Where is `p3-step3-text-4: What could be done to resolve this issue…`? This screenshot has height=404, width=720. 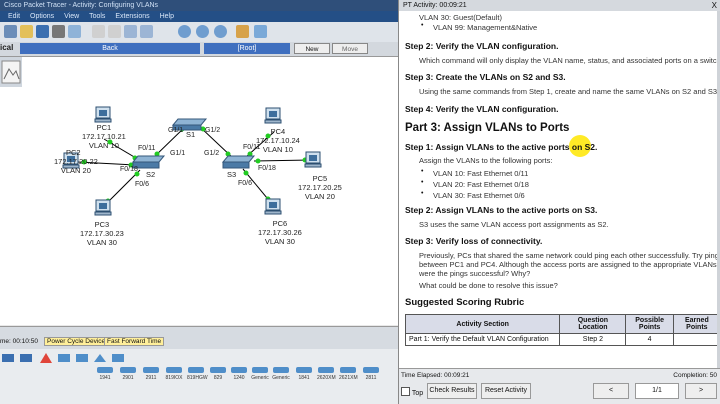 p3-step3-text-4: What could be done to resolve this issue… is located at coordinates (488, 285).